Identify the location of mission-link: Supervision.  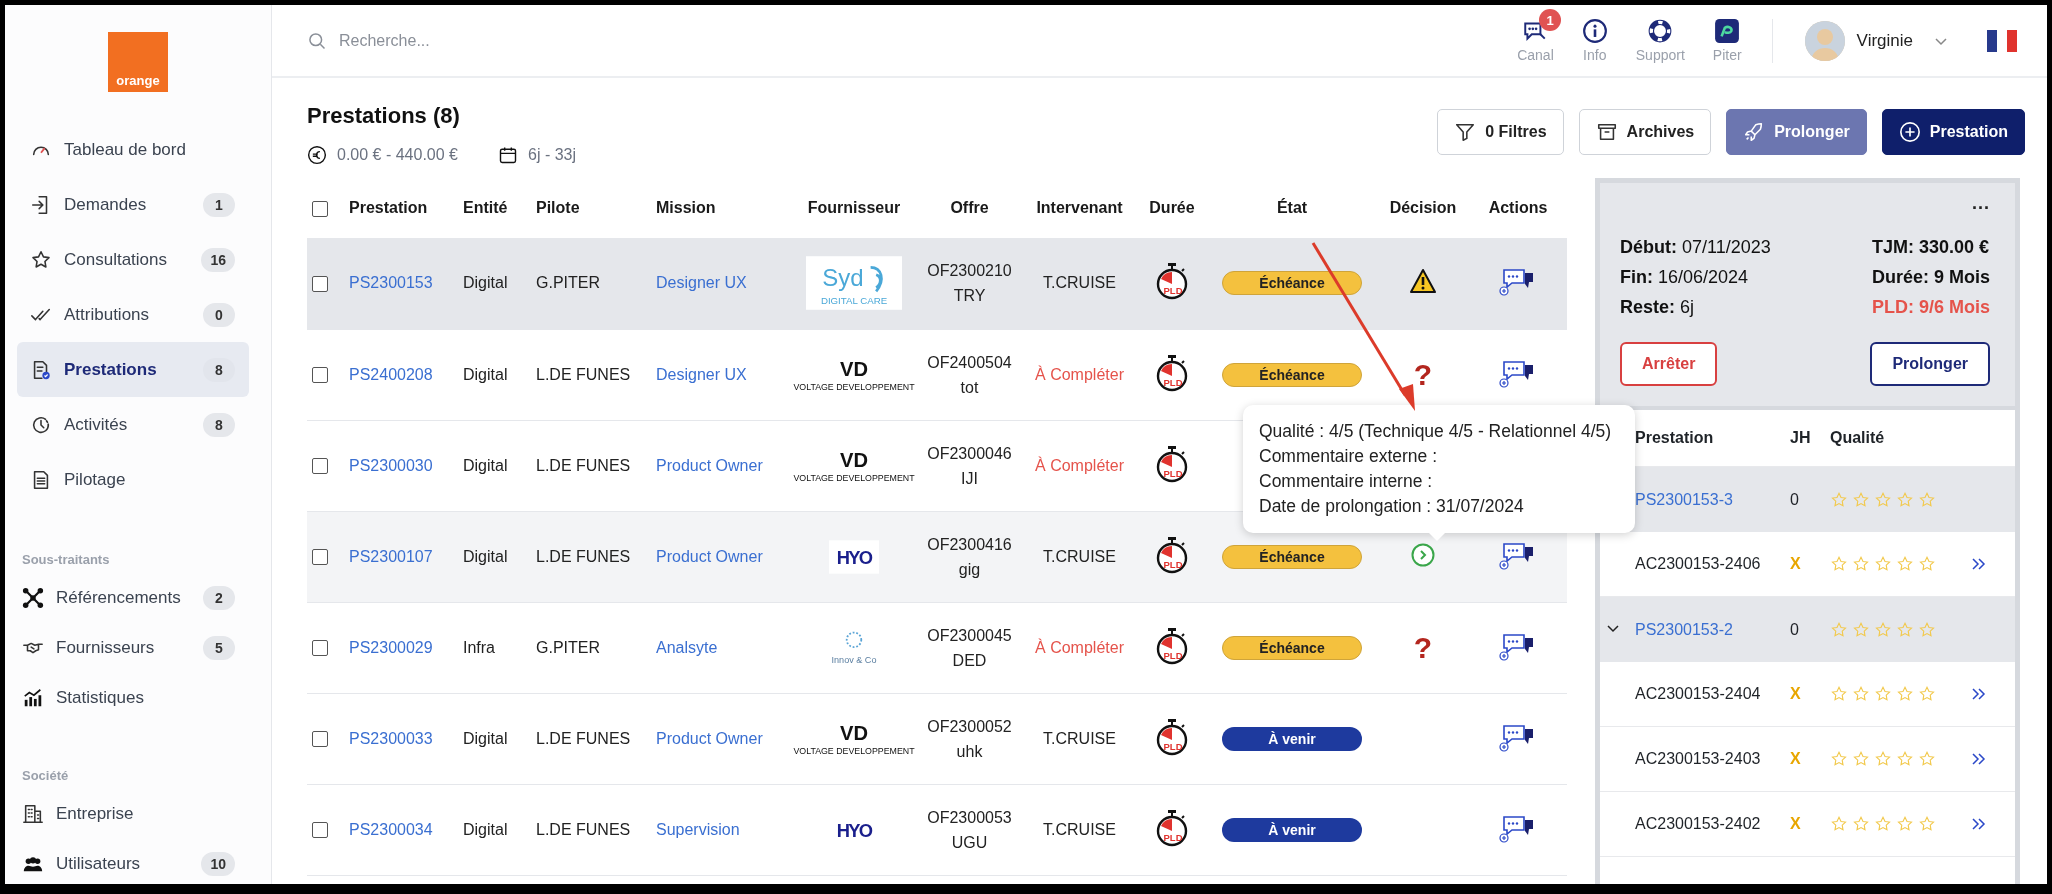
(698, 829).